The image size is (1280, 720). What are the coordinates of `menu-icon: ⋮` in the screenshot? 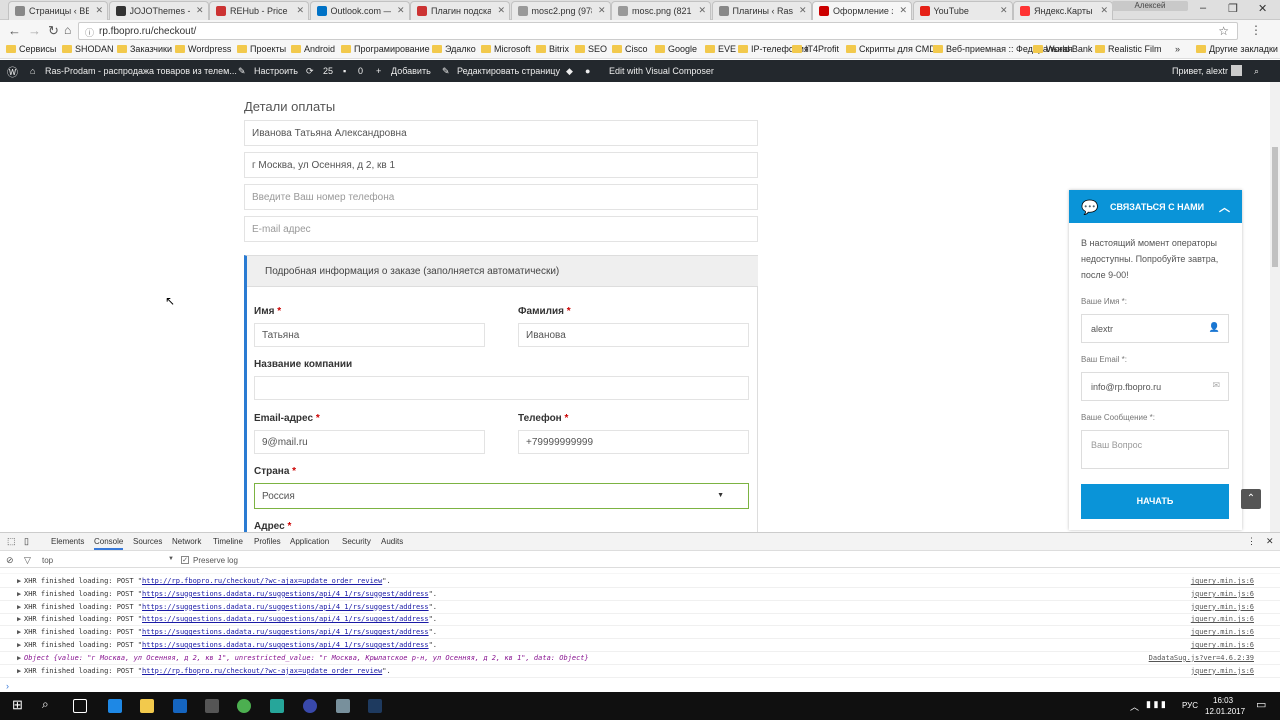 It's located at (1256, 30).